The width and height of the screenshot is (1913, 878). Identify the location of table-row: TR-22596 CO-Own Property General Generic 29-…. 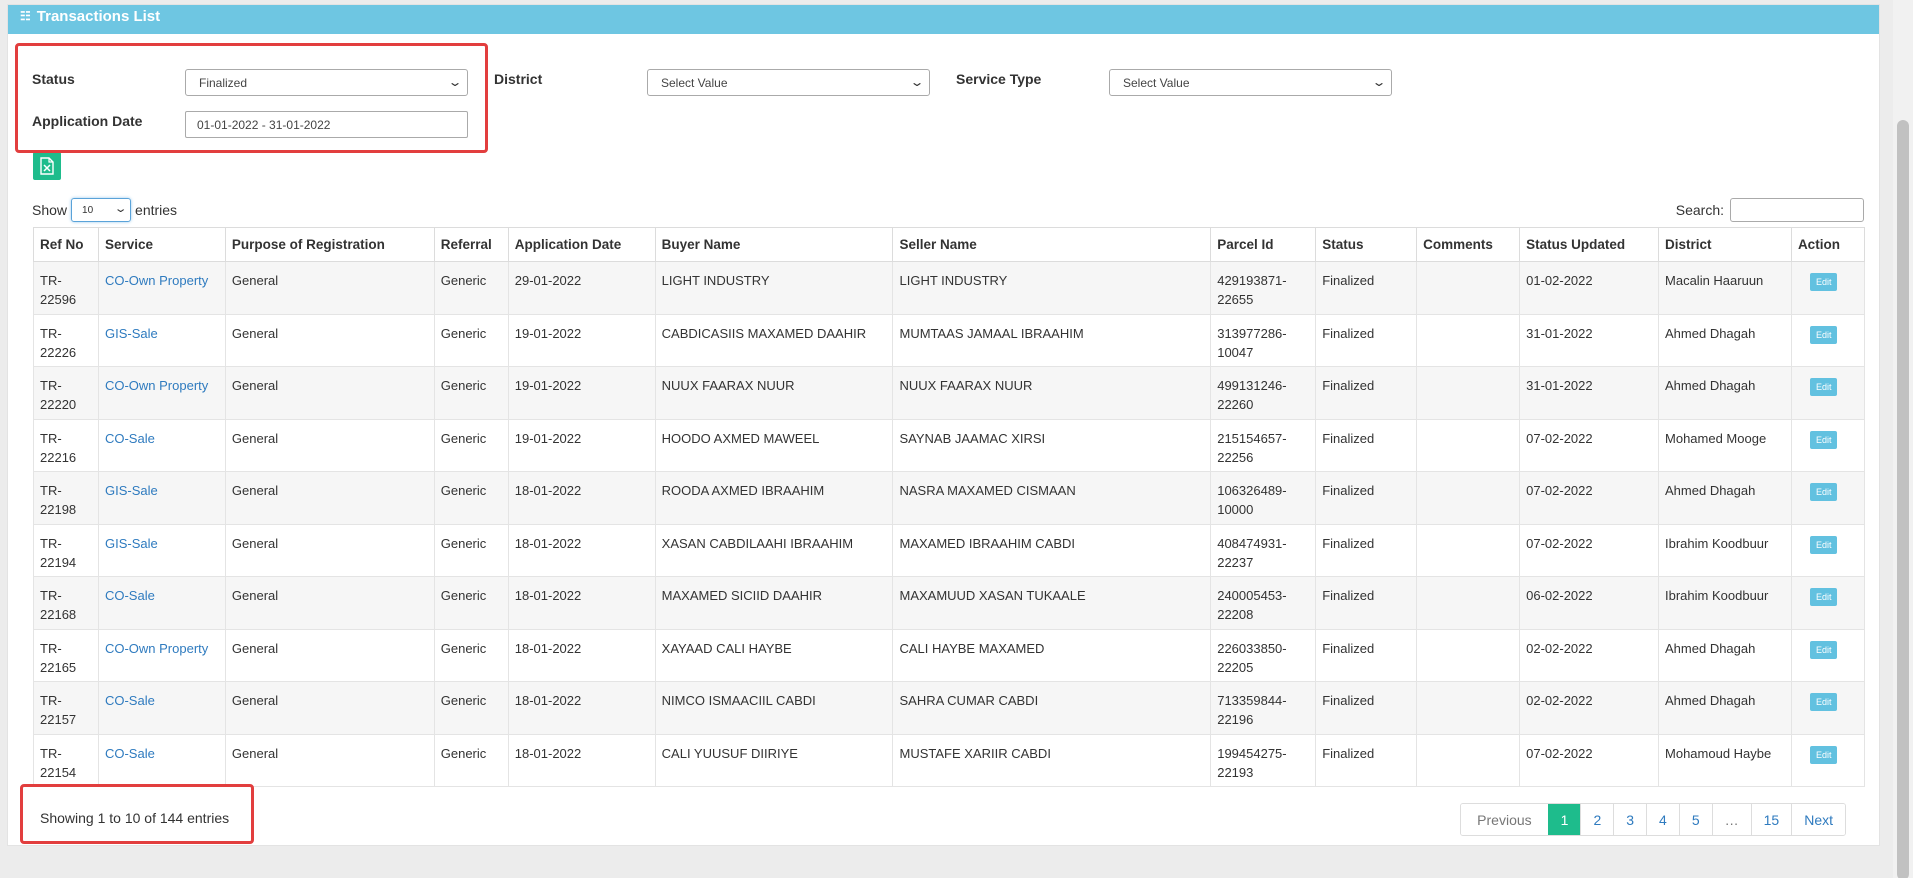
(949, 288).